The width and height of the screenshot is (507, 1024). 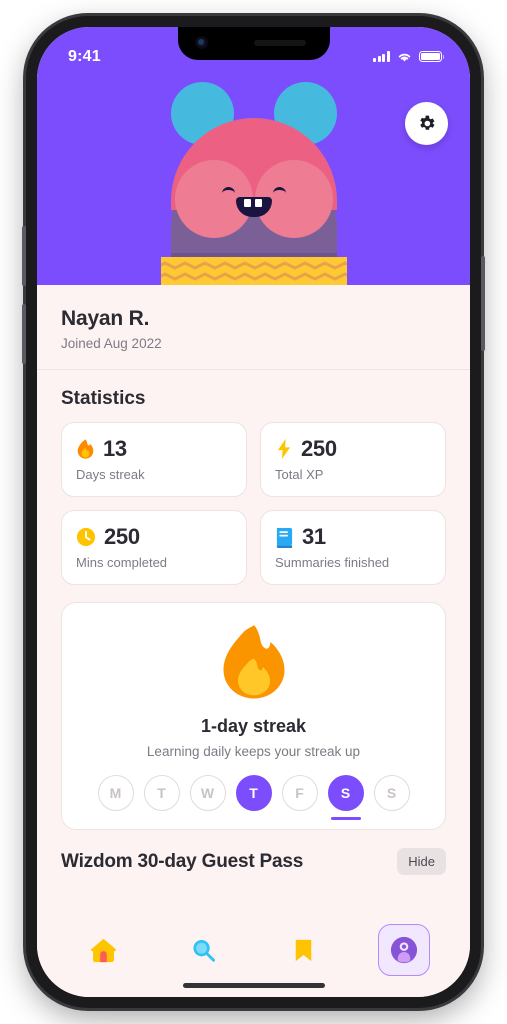 I want to click on tab-profile, so click(x=403, y=950).